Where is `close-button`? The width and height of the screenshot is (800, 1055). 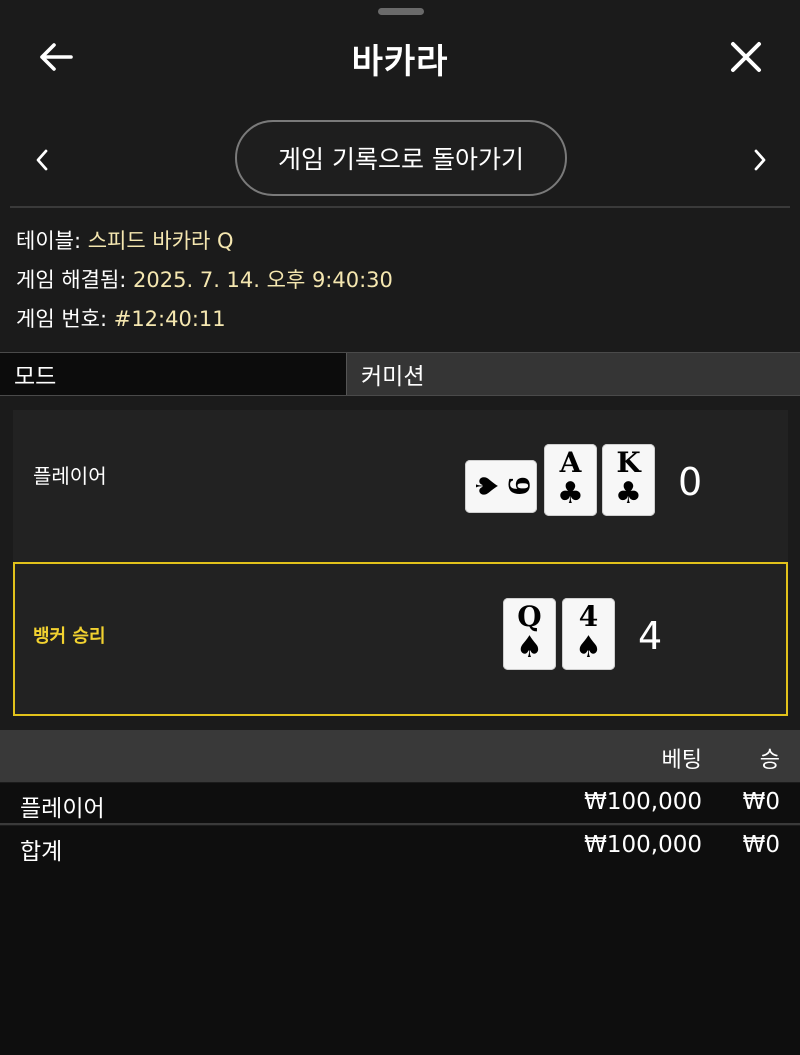 close-button is located at coordinates (746, 57).